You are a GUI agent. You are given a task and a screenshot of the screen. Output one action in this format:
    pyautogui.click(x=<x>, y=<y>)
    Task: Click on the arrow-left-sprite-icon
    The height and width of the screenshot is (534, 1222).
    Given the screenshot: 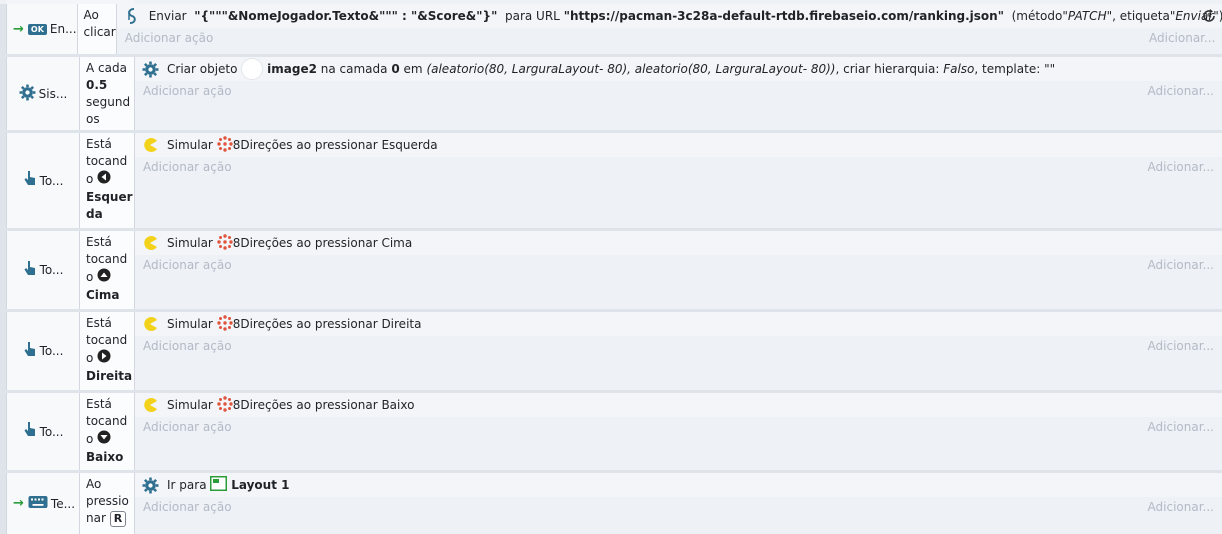 What is the action you would take?
    pyautogui.click(x=104, y=179)
    